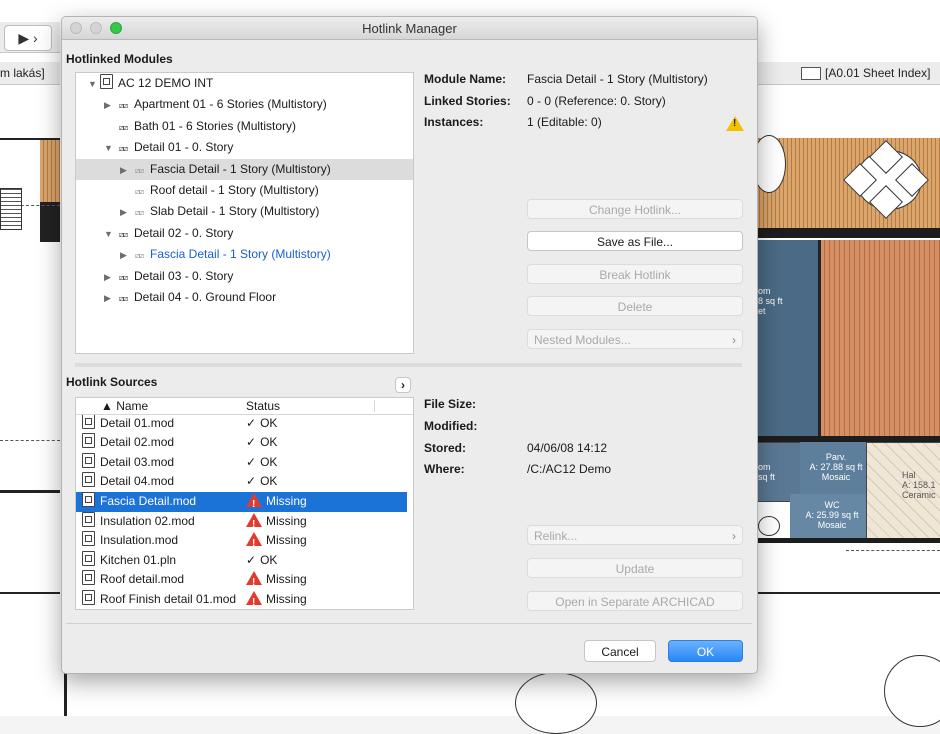 The height and width of the screenshot is (734, 940). Describe the element at coordinates (148, 501) in the screenshot. I see `source-name-text: Fascia Detail.mod` at that location.